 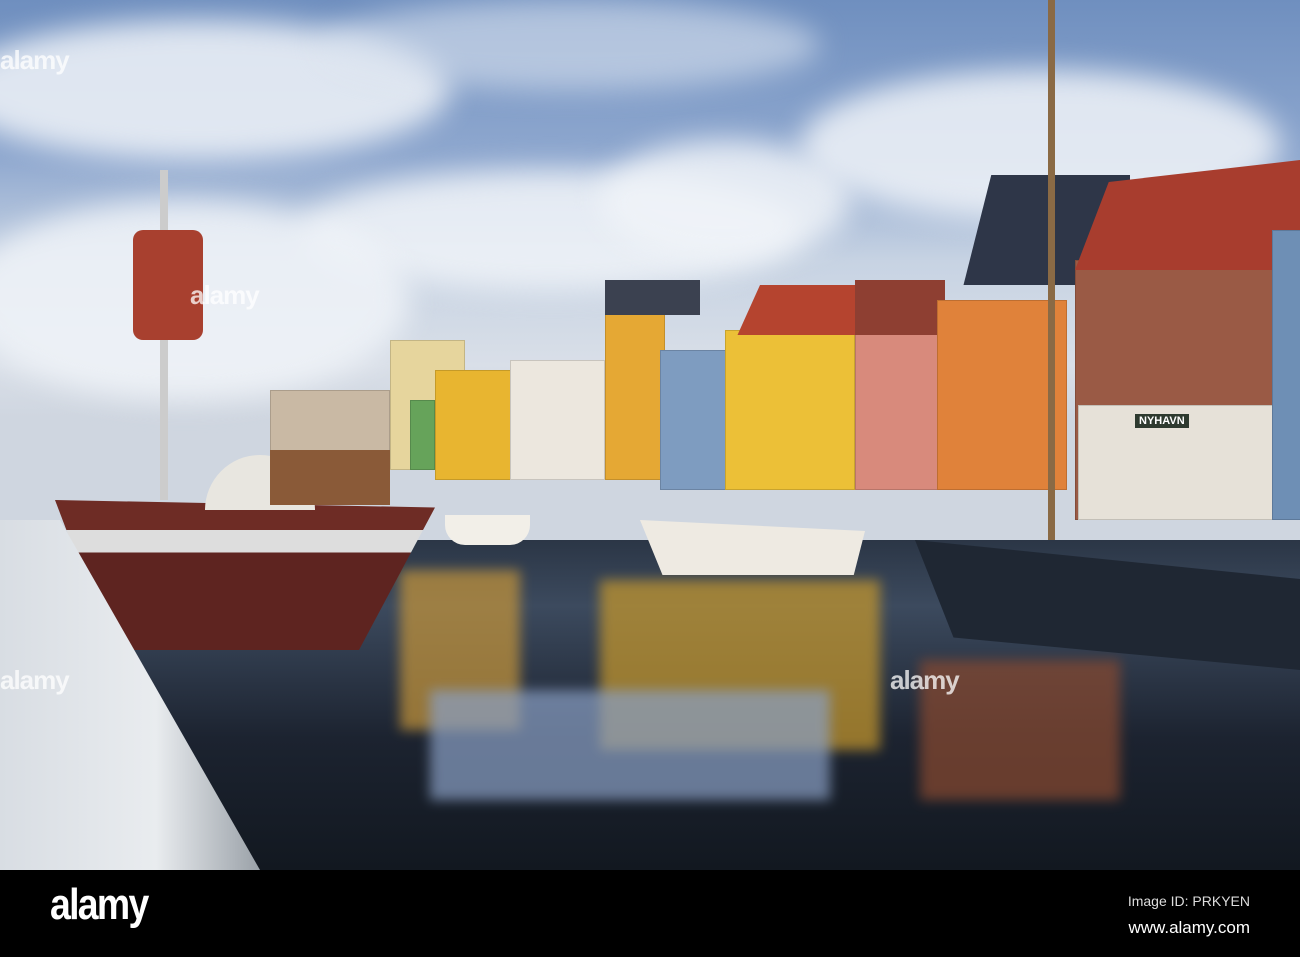 What do you see at coordinates (487, 530) in the screenshot?
I see `small-boat` at bounding box center [487, 530].